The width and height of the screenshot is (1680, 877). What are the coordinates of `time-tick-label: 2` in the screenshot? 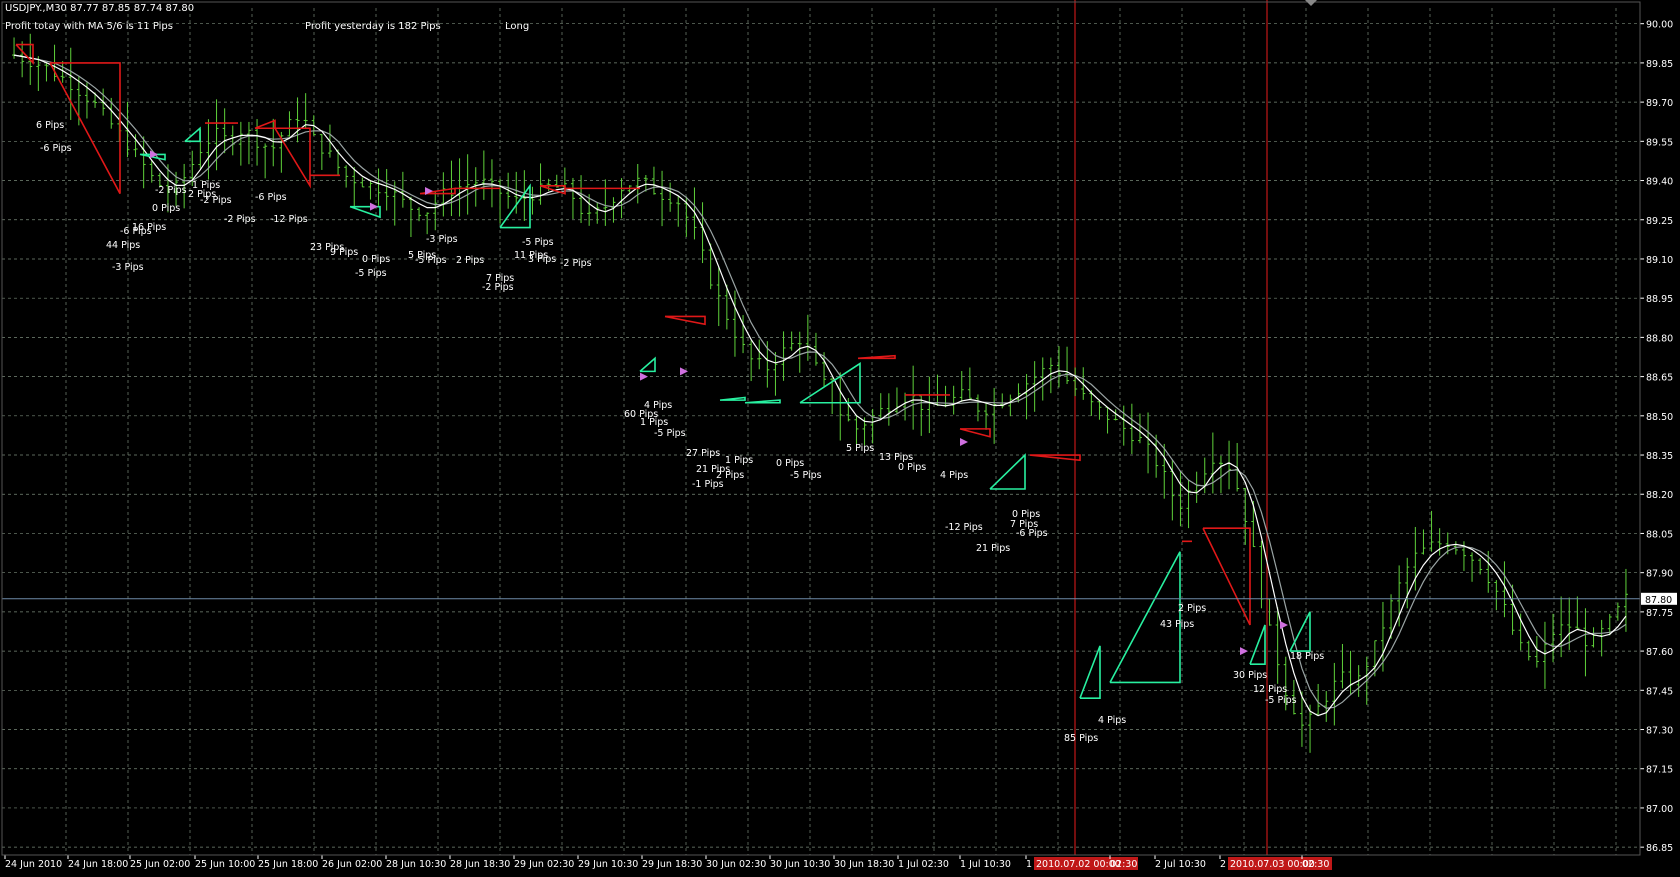 It's located at (1223, 864).